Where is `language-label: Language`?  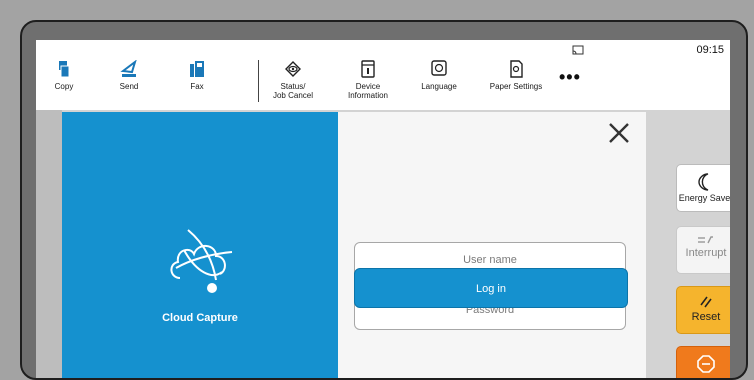
language-label: Language is located at coordinates (439, 86).